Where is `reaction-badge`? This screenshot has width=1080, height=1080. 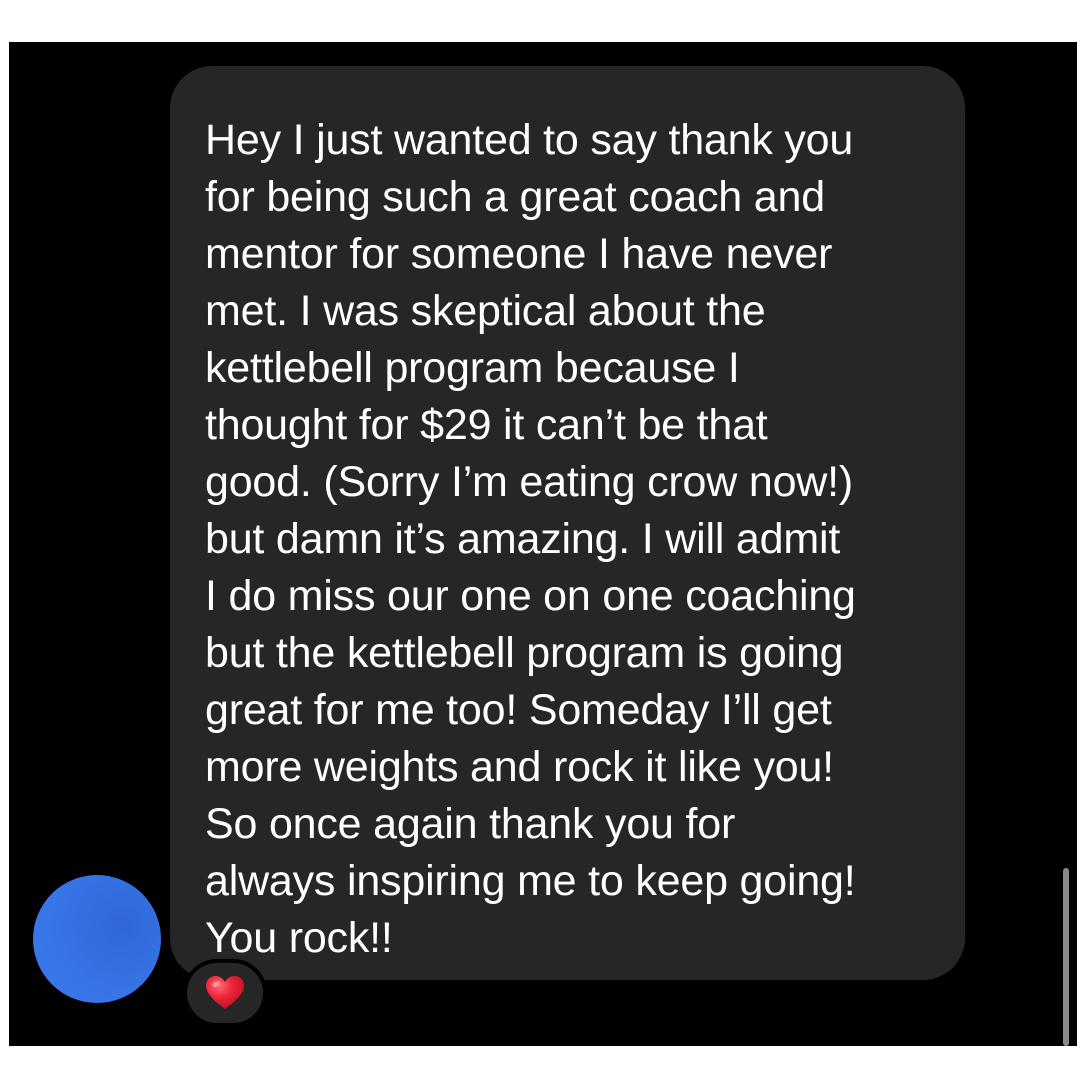
reaction-badge is located at coordinates (225, 993).